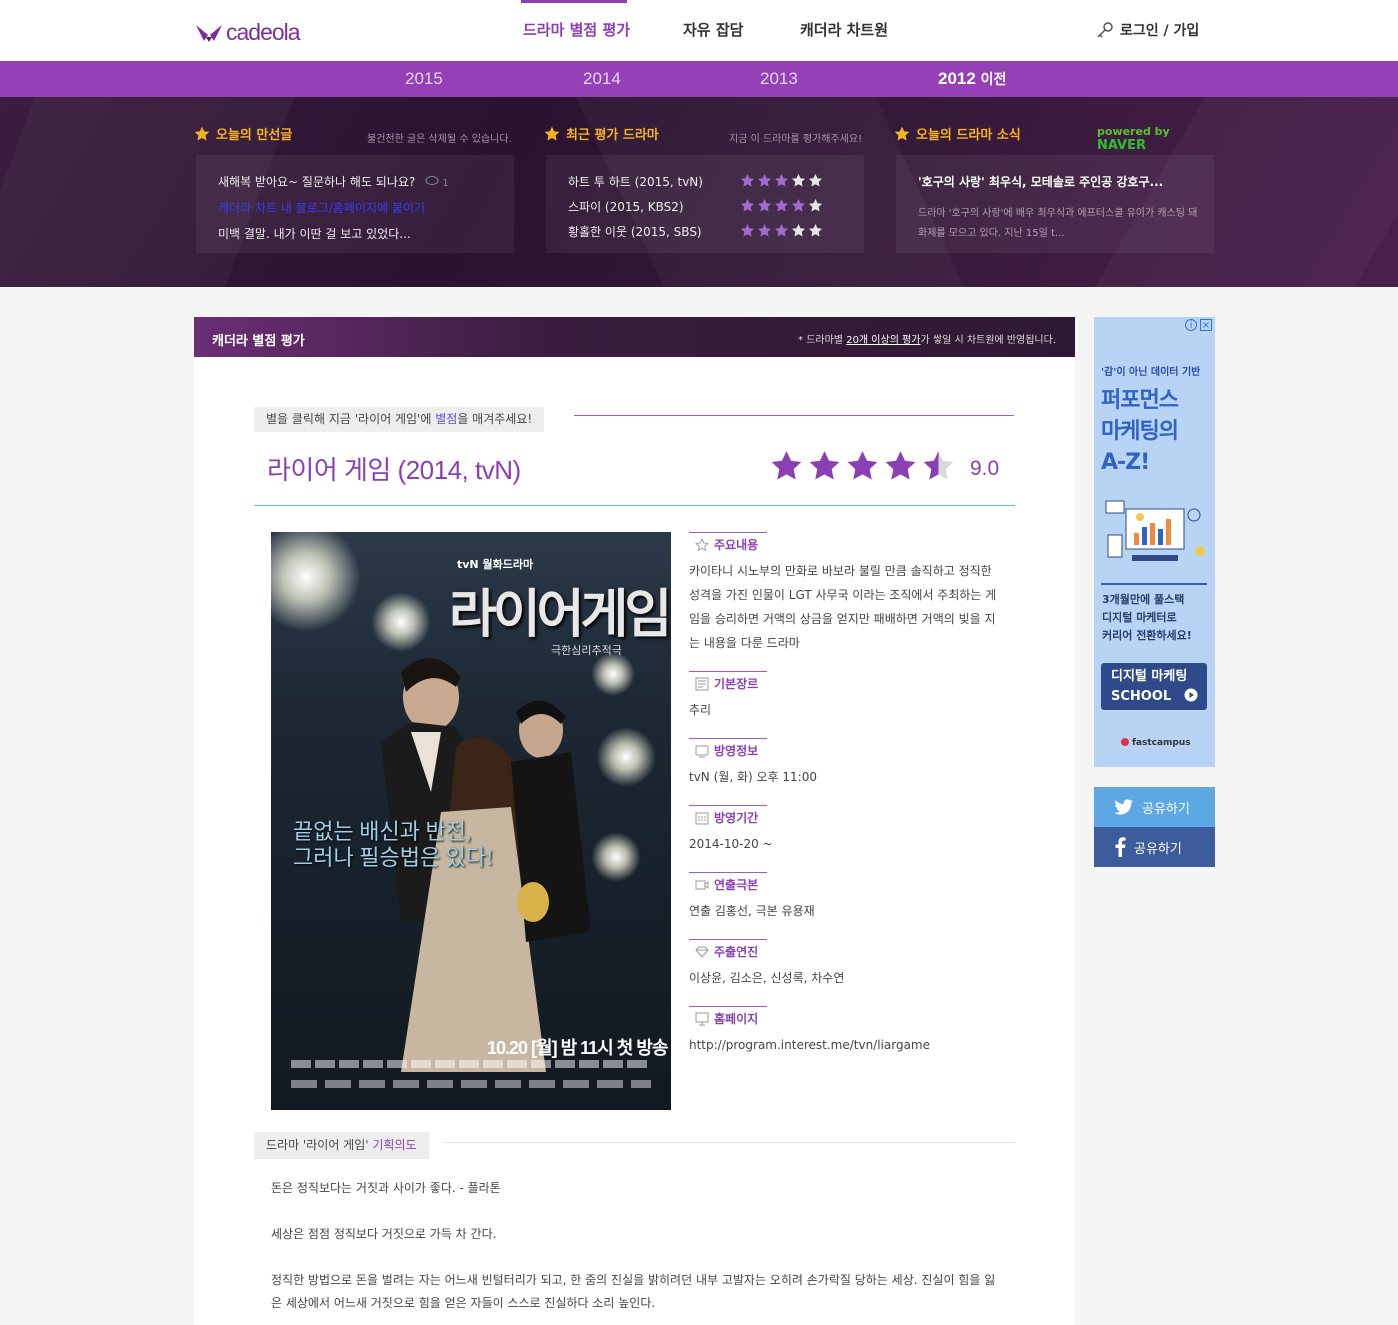 The height and width of the screenshot is (1325, 1398). I want to click on info-cast: 이상윤, 김소은, 신성록, 차수연, so click(767, 978).